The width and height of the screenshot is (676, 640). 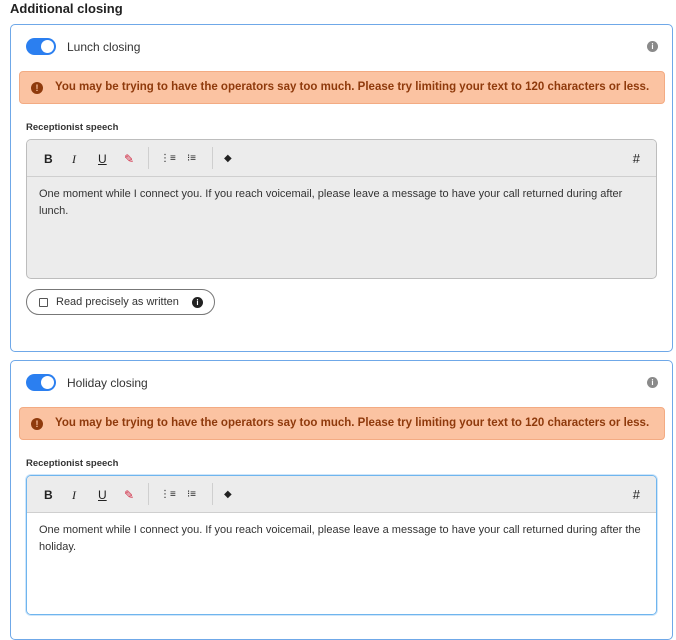 What do you see at coordinates (66, 8) in the screenshot?
I see `section-title: Additional closing` at bounding box center [66, 8].